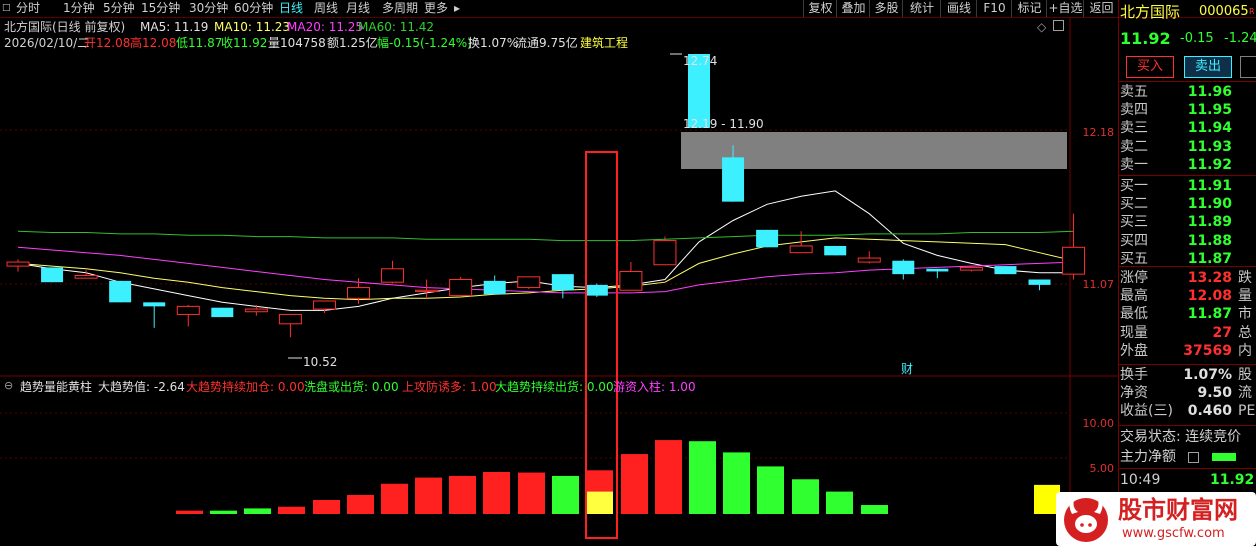  Describe the element at coordinates (1188, 222) in the screenshot. I see `bid-row: 买三 11.89` at that location.